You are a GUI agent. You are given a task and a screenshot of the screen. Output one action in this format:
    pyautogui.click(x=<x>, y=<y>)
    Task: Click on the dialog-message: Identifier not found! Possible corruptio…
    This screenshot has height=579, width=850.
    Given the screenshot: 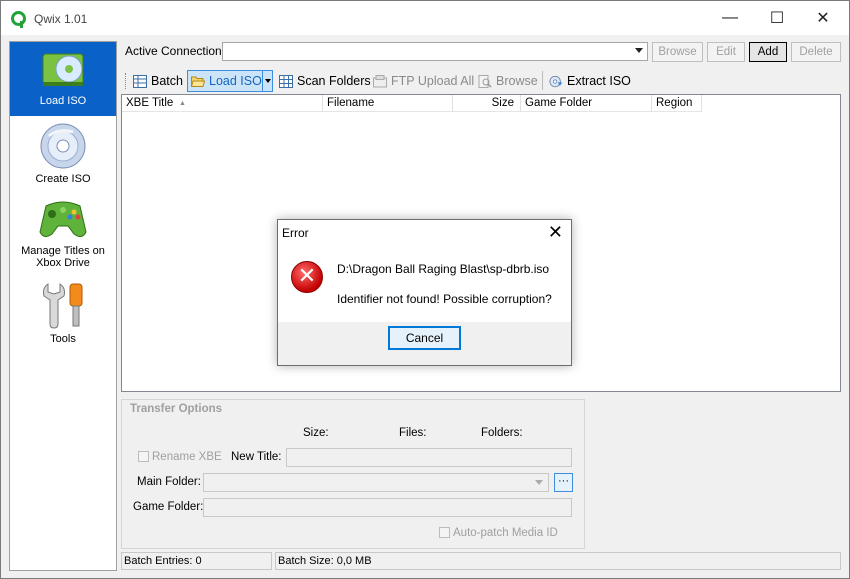 What is the action you would take?
    pyautogui.click(x=444, y=299)
    